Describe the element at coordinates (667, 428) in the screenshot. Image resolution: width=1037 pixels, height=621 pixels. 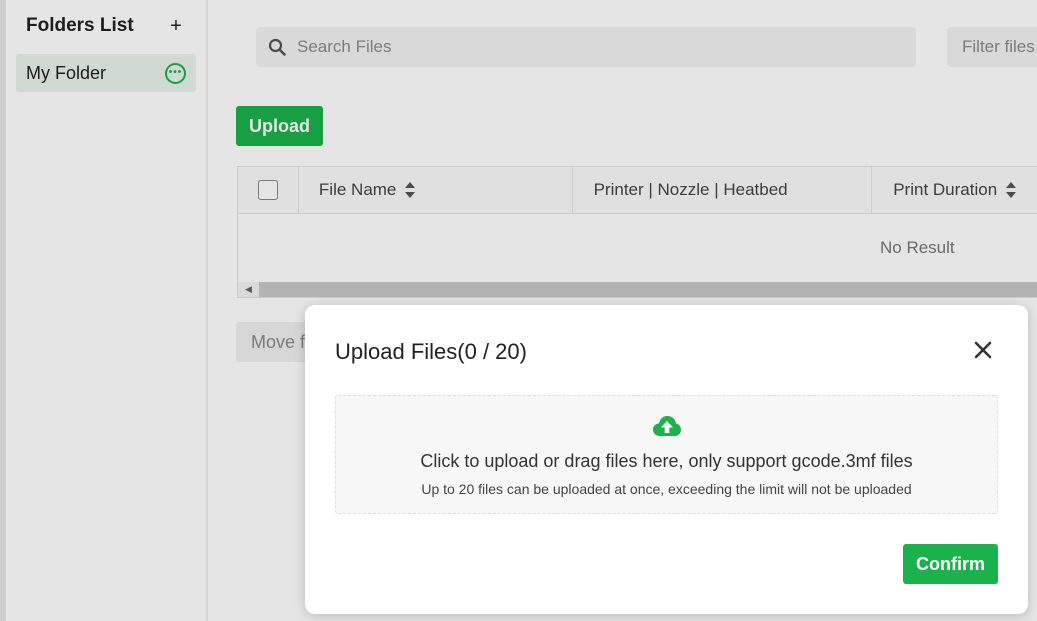
I see `cloud-upload-icon` at that location.